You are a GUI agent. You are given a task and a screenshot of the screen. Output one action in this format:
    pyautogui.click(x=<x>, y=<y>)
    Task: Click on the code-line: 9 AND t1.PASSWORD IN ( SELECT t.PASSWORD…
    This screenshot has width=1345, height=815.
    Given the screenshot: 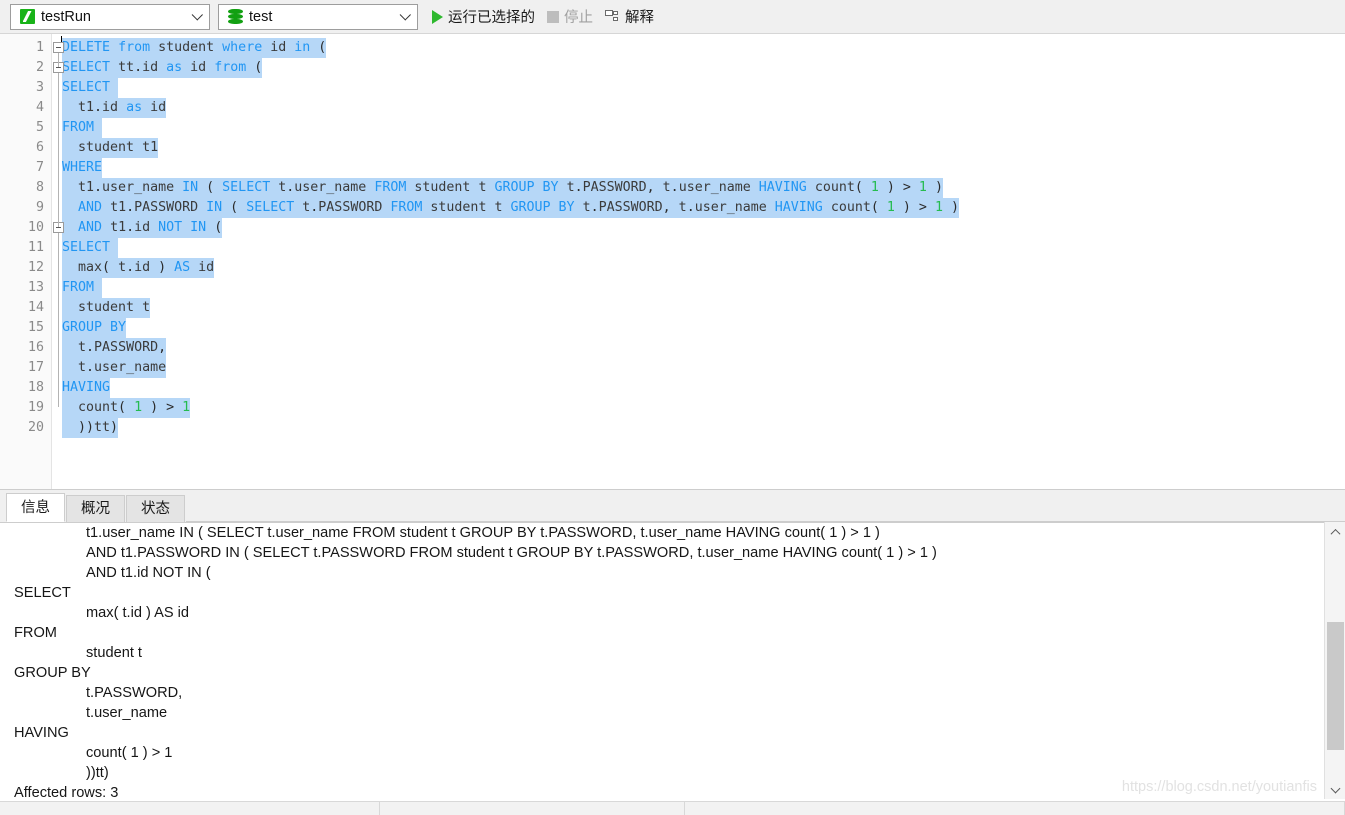 What is the action you would take?
    pyautogui.click(x=672, y=208)
    